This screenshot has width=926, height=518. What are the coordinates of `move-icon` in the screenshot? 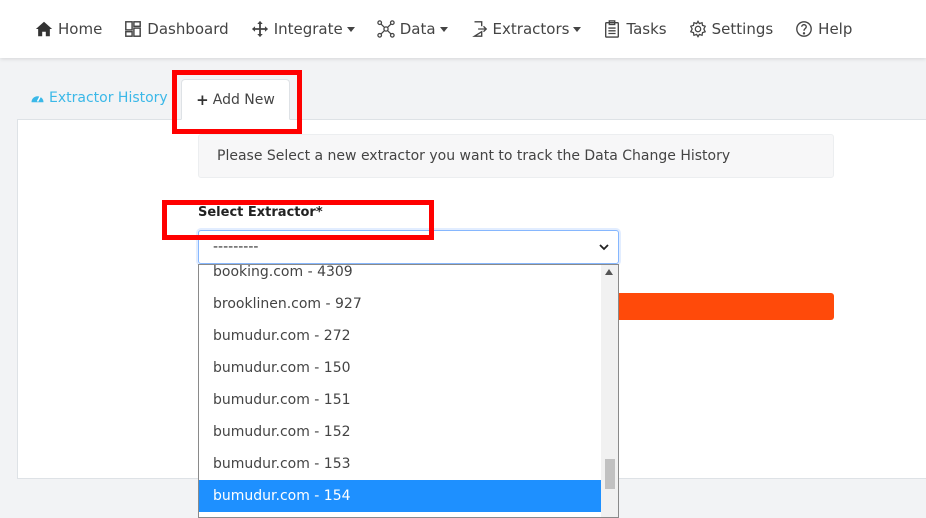 It's located at (260, 29).